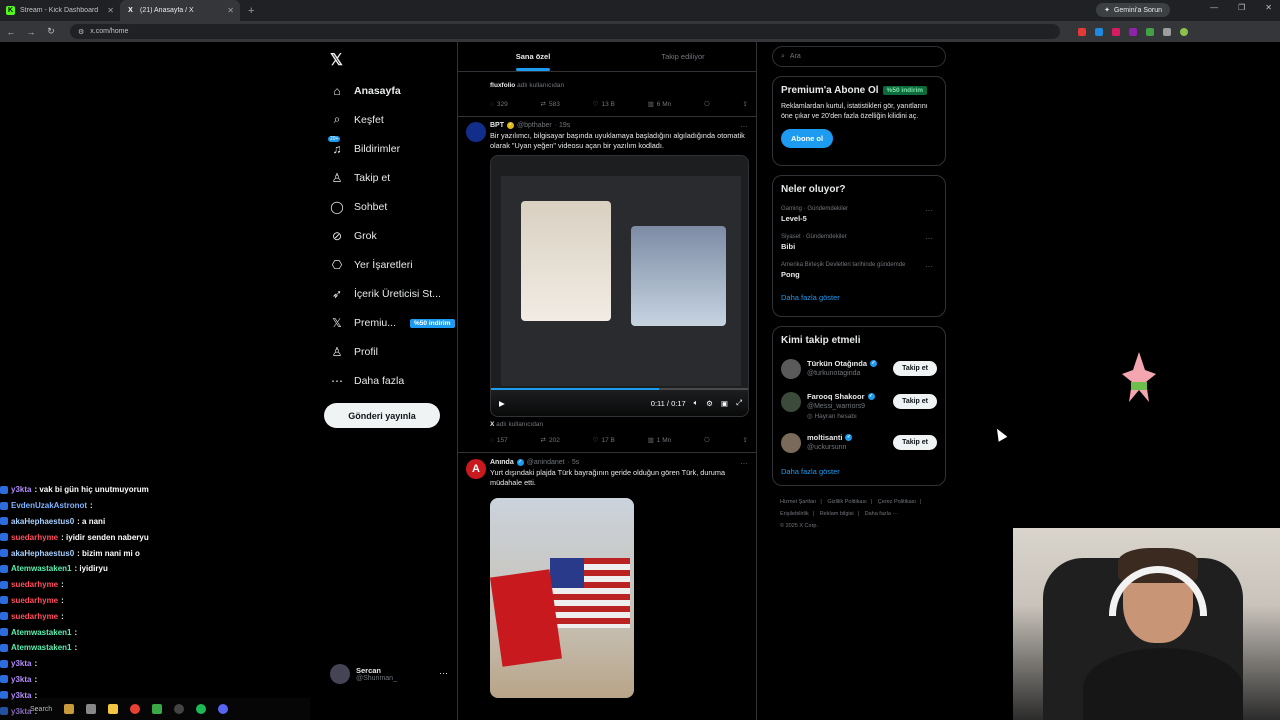 The image size is (1280, 720). I want to click on gemini-button: ✦ Gemini'a Sorun, so click(1133, 10).